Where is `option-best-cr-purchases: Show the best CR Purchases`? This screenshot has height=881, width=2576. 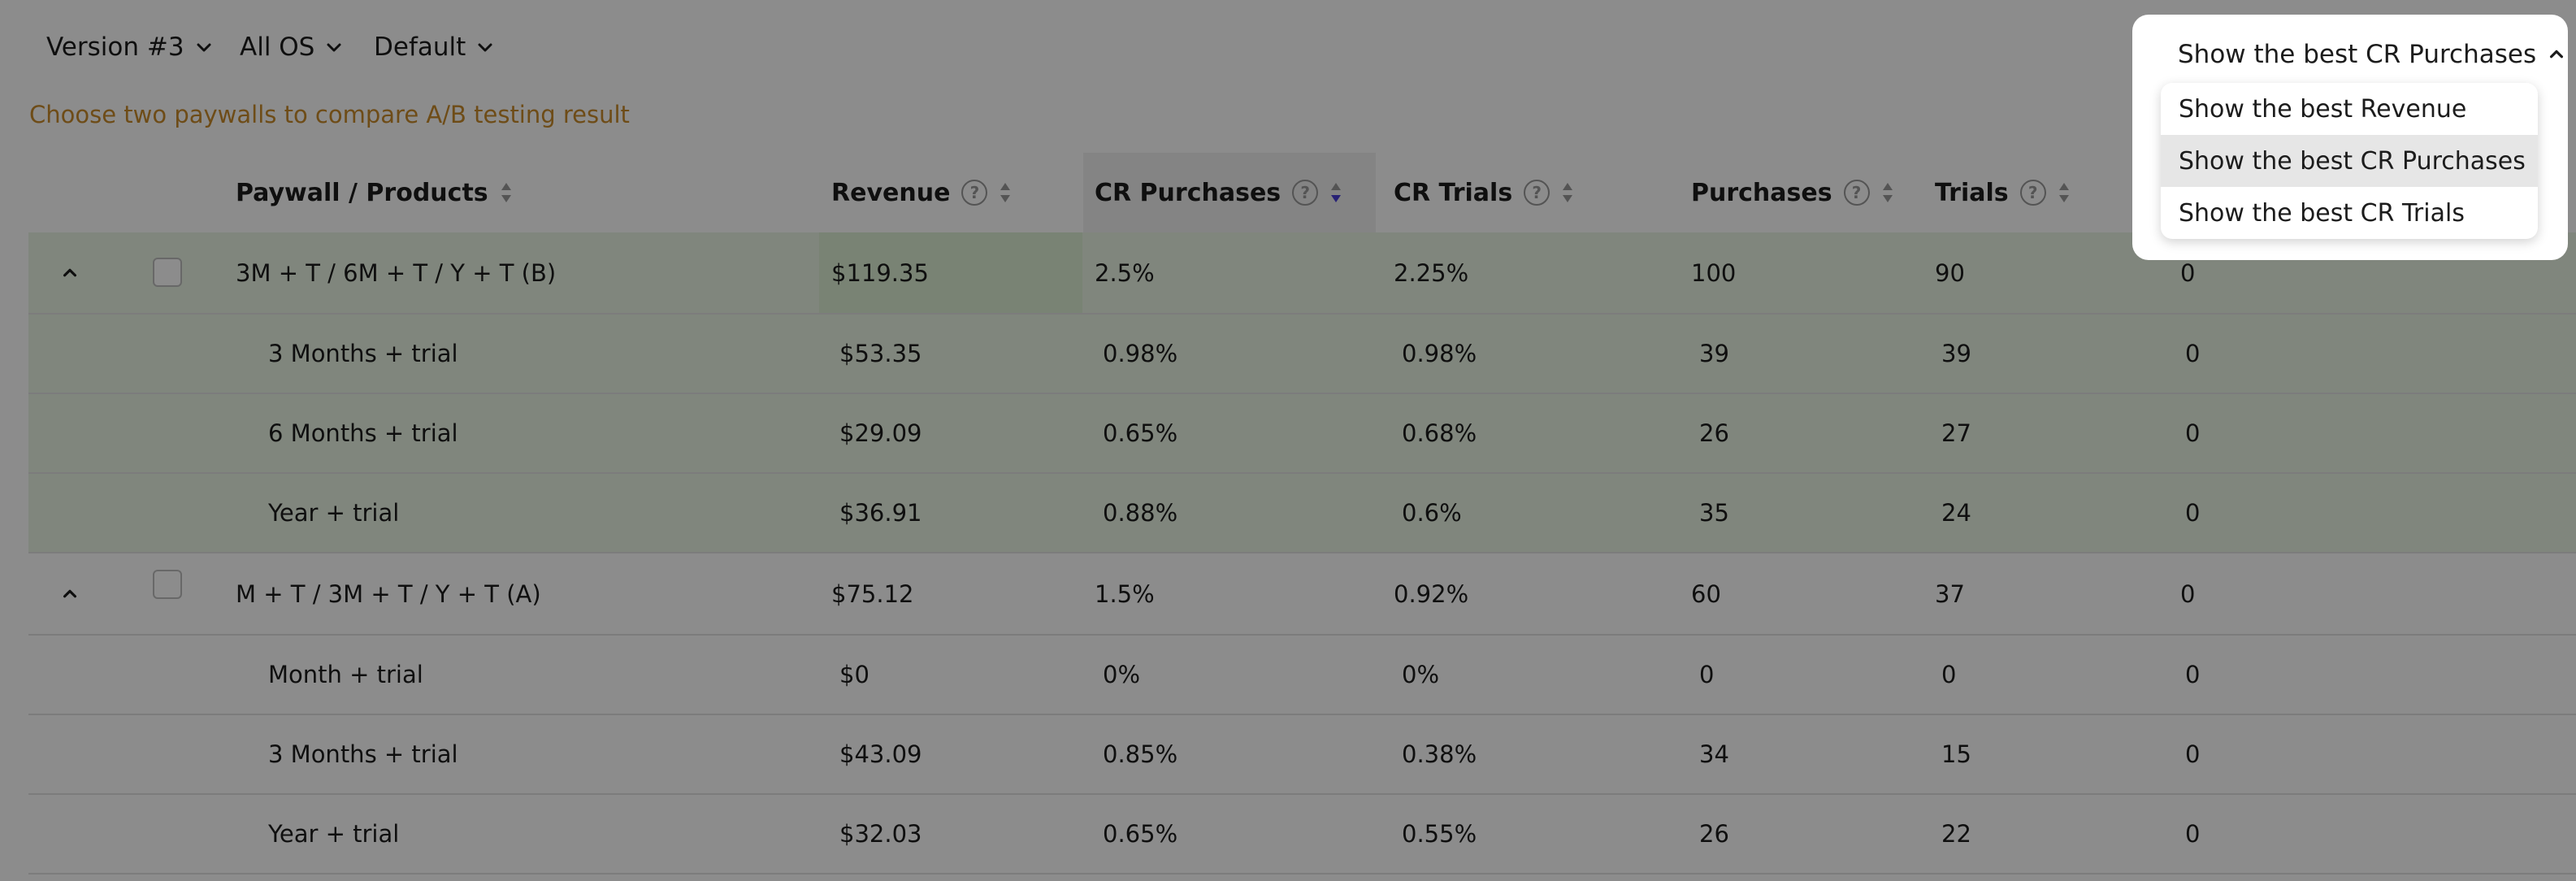
option-best-cr-purchases: Show the best CR Purchases is located at coordinates (2349, 161).